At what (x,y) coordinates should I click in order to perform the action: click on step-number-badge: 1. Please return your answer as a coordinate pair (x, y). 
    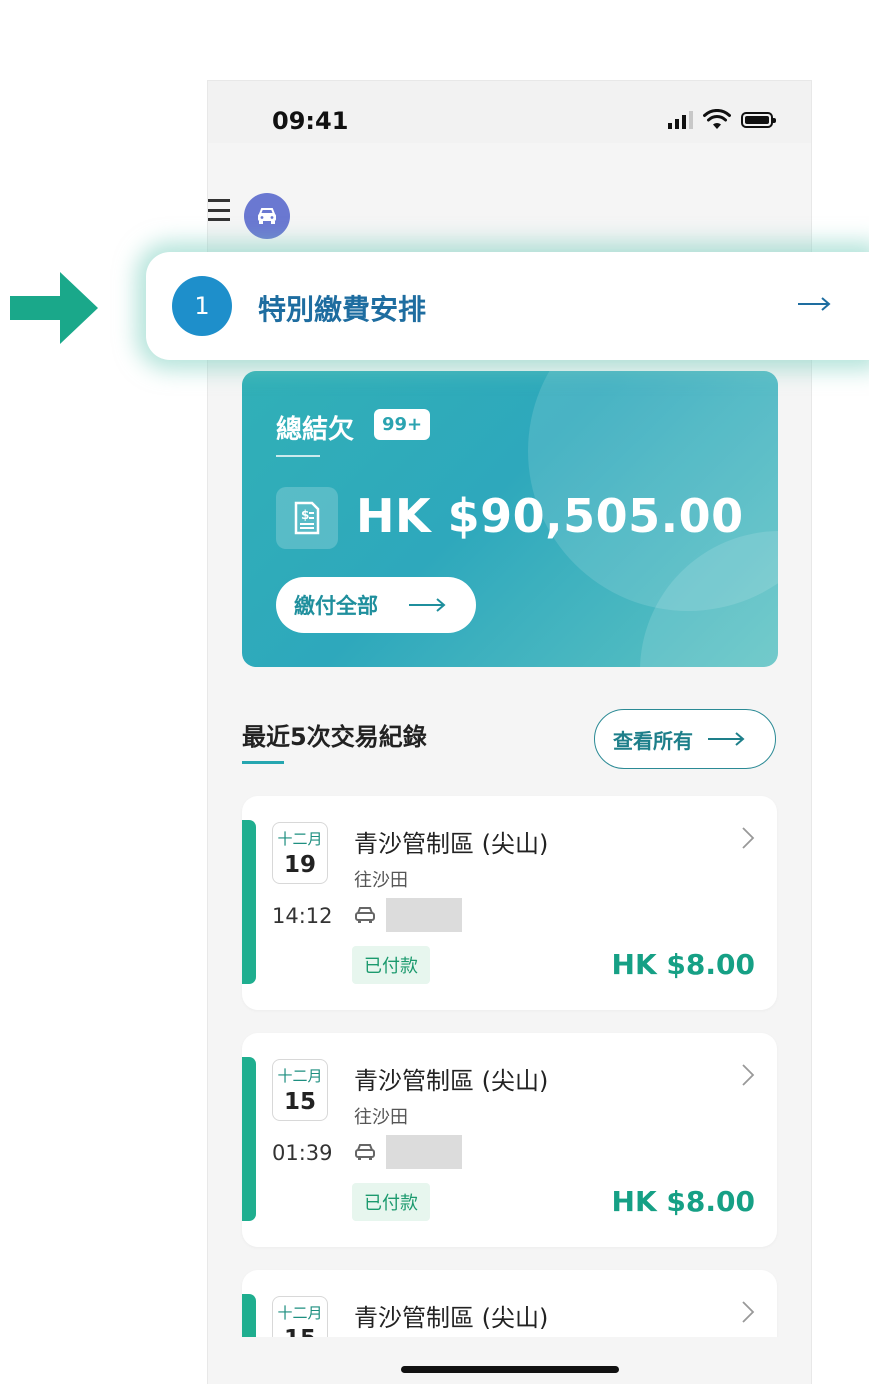
    Looking at the image, I should click on (202, 306).